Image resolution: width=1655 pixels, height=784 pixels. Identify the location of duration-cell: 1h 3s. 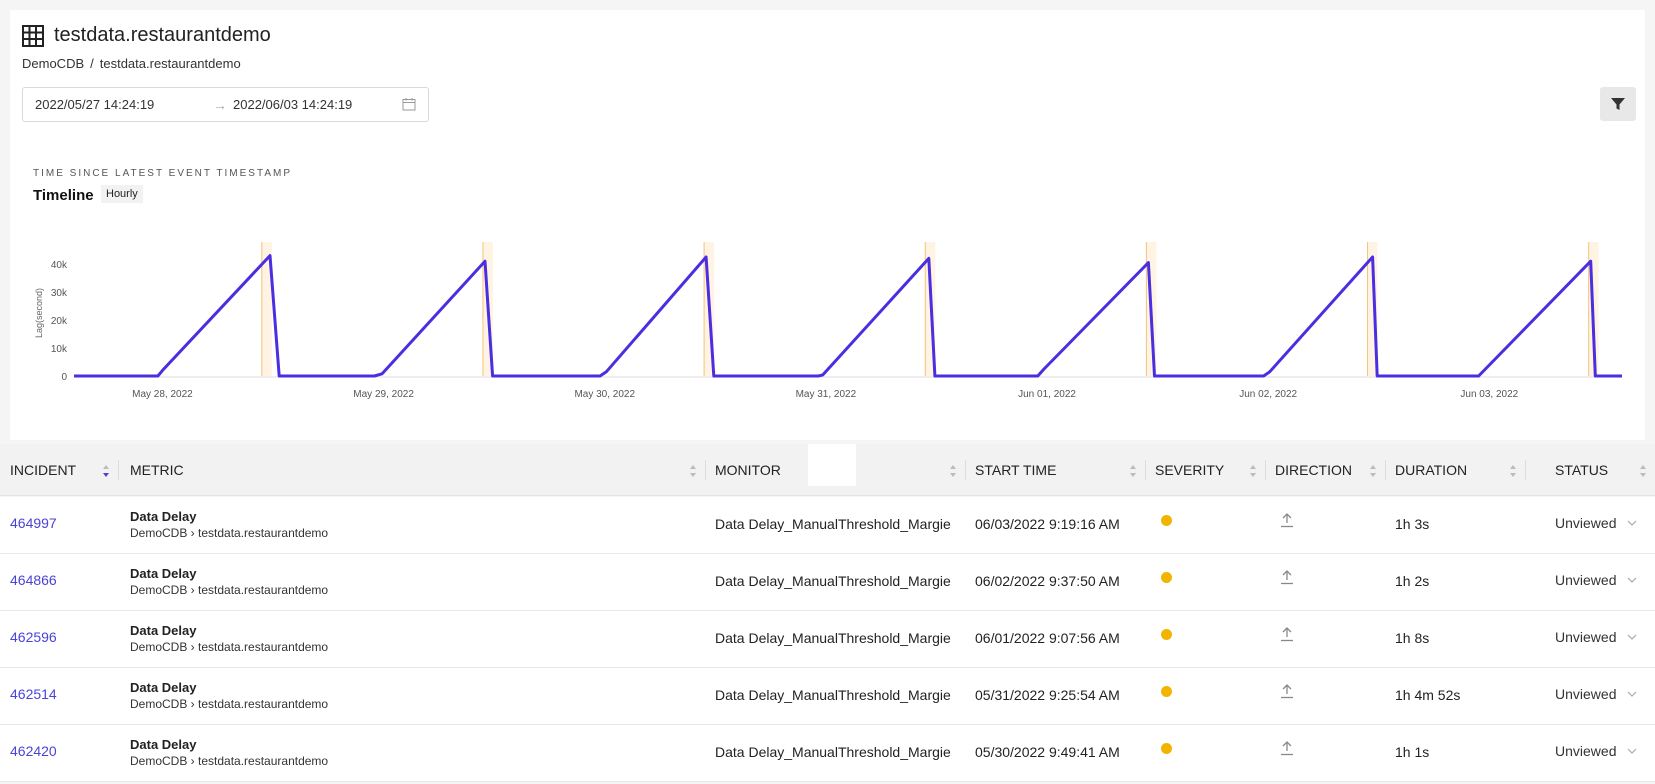
(1412, 524).